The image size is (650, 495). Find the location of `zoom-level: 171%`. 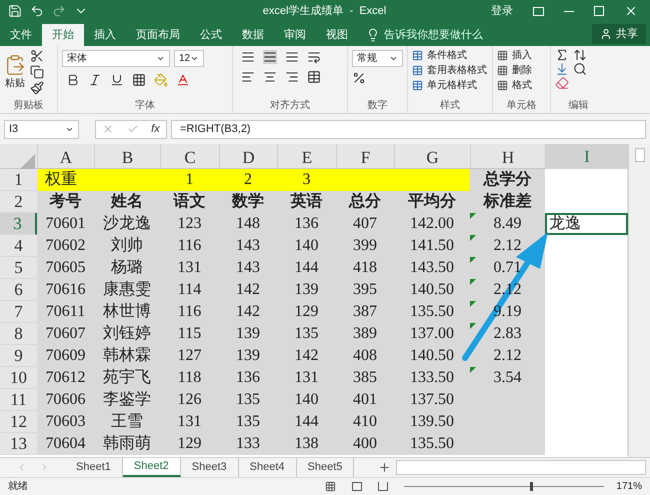

zoom-level: 171% is located at coordinates (629, 486).